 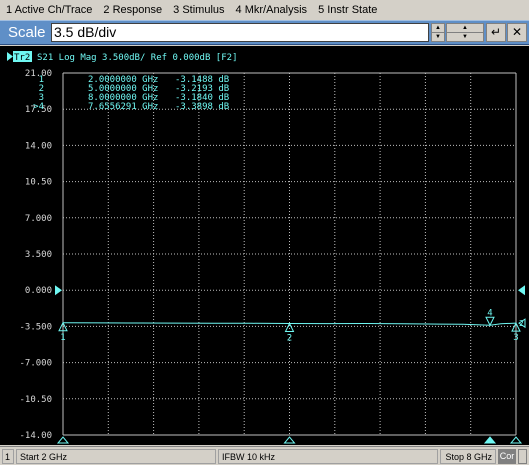 What do you see at coordinates (438, 37) in the screenshot?
I see `spin-down-icon: ▼` at bounding box center [438, 37].